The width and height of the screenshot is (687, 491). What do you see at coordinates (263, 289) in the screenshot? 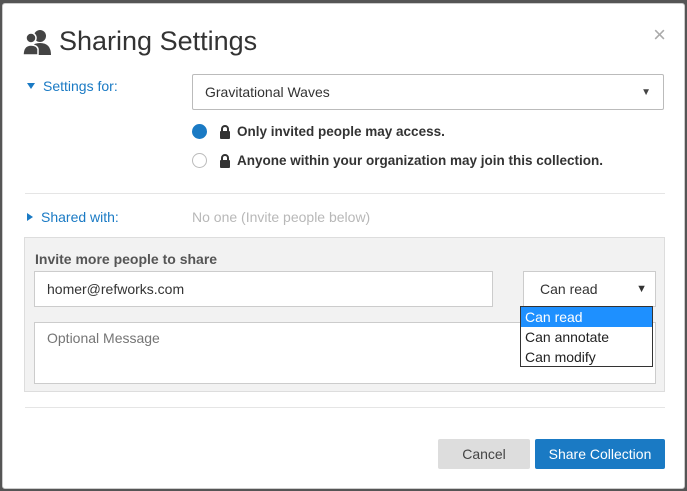
I see `email-input` at bounding box center [263, 289].